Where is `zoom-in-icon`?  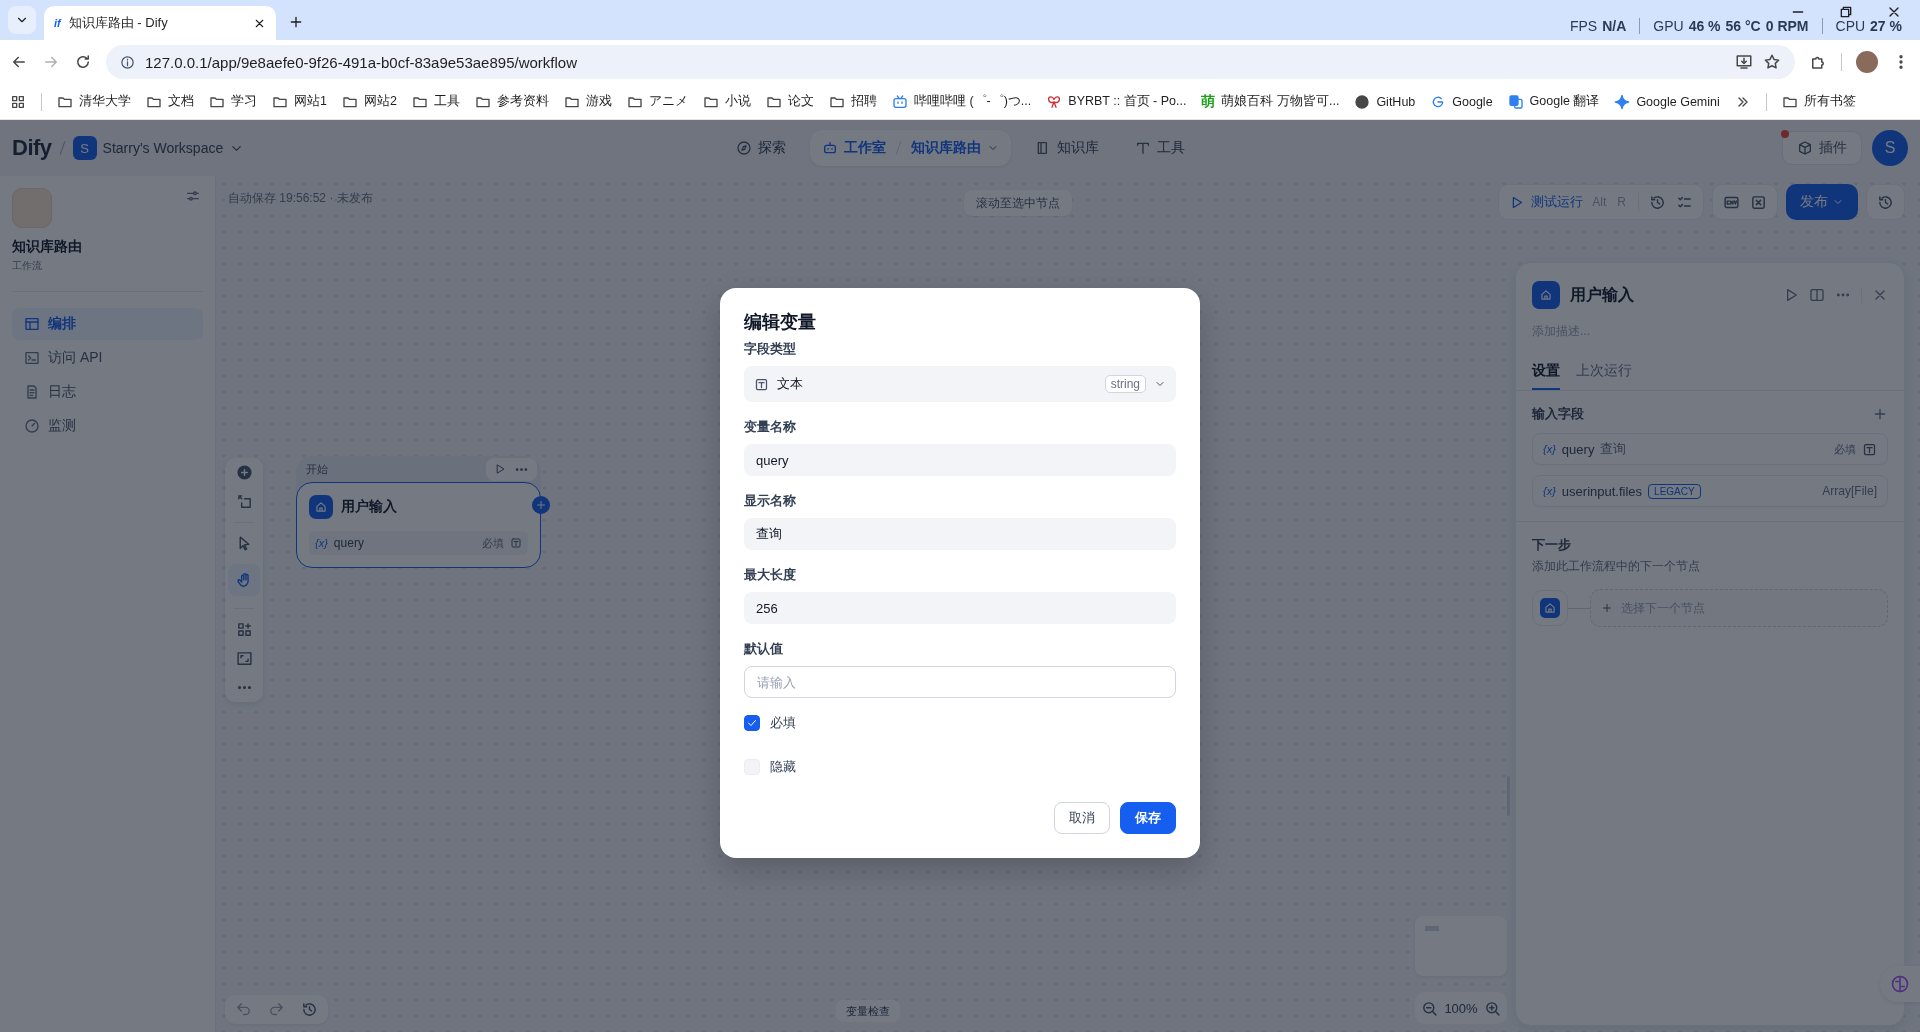 zoom-in-icon is located at coordinates (1492, 1008).